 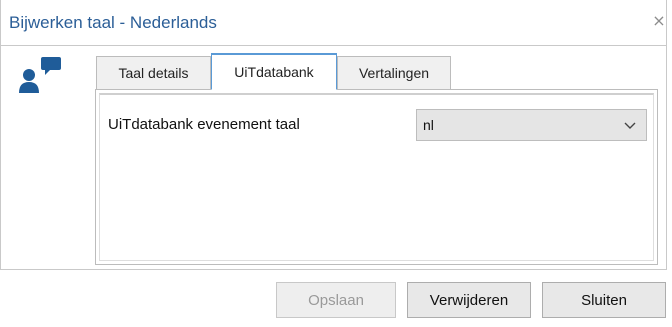 I want to click on title-divider, so click(x=333, y=45).